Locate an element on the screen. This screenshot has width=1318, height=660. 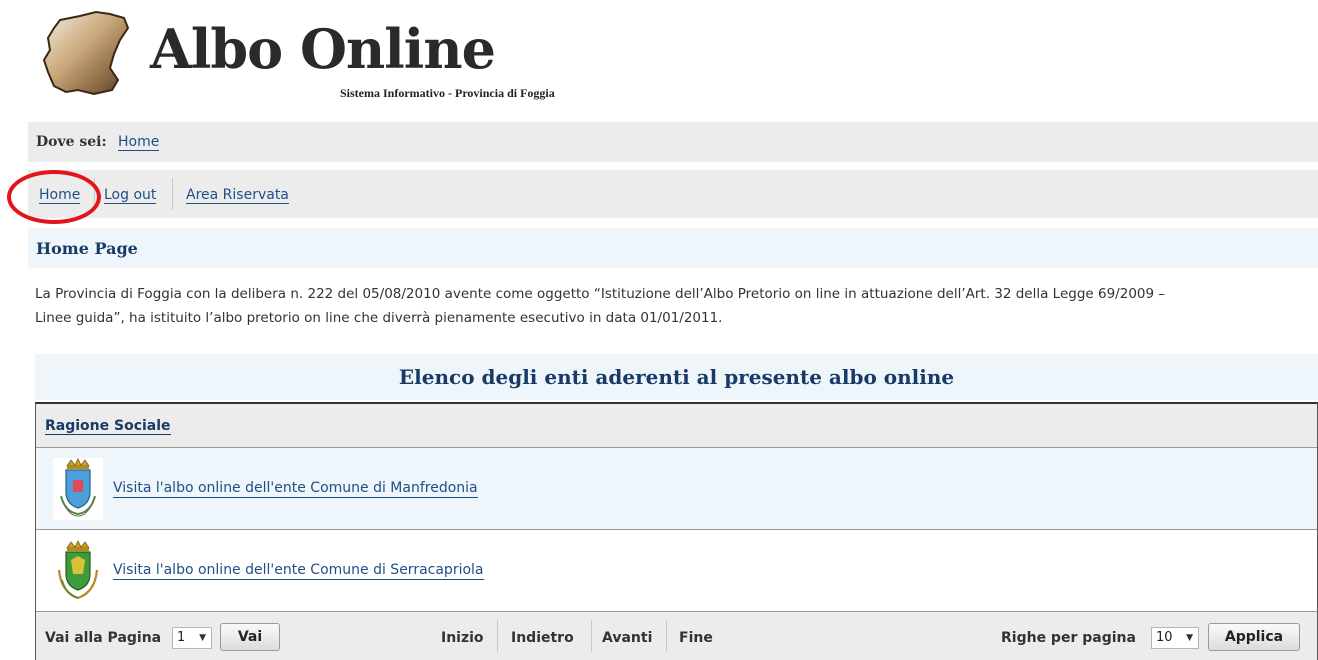
page-select-value: 1 is located at coordinates (181, 637).